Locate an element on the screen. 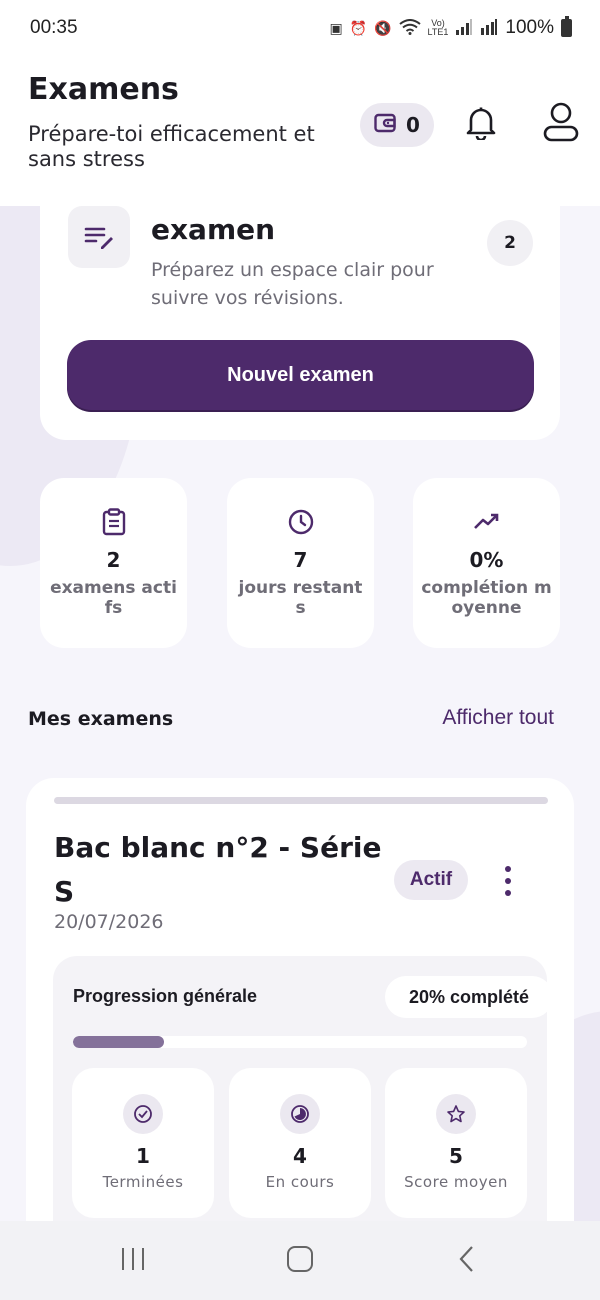 The width and height of the screenshot is (600, 1300). exam-date: 20/07/2026 is located at coordinates (109, 922).